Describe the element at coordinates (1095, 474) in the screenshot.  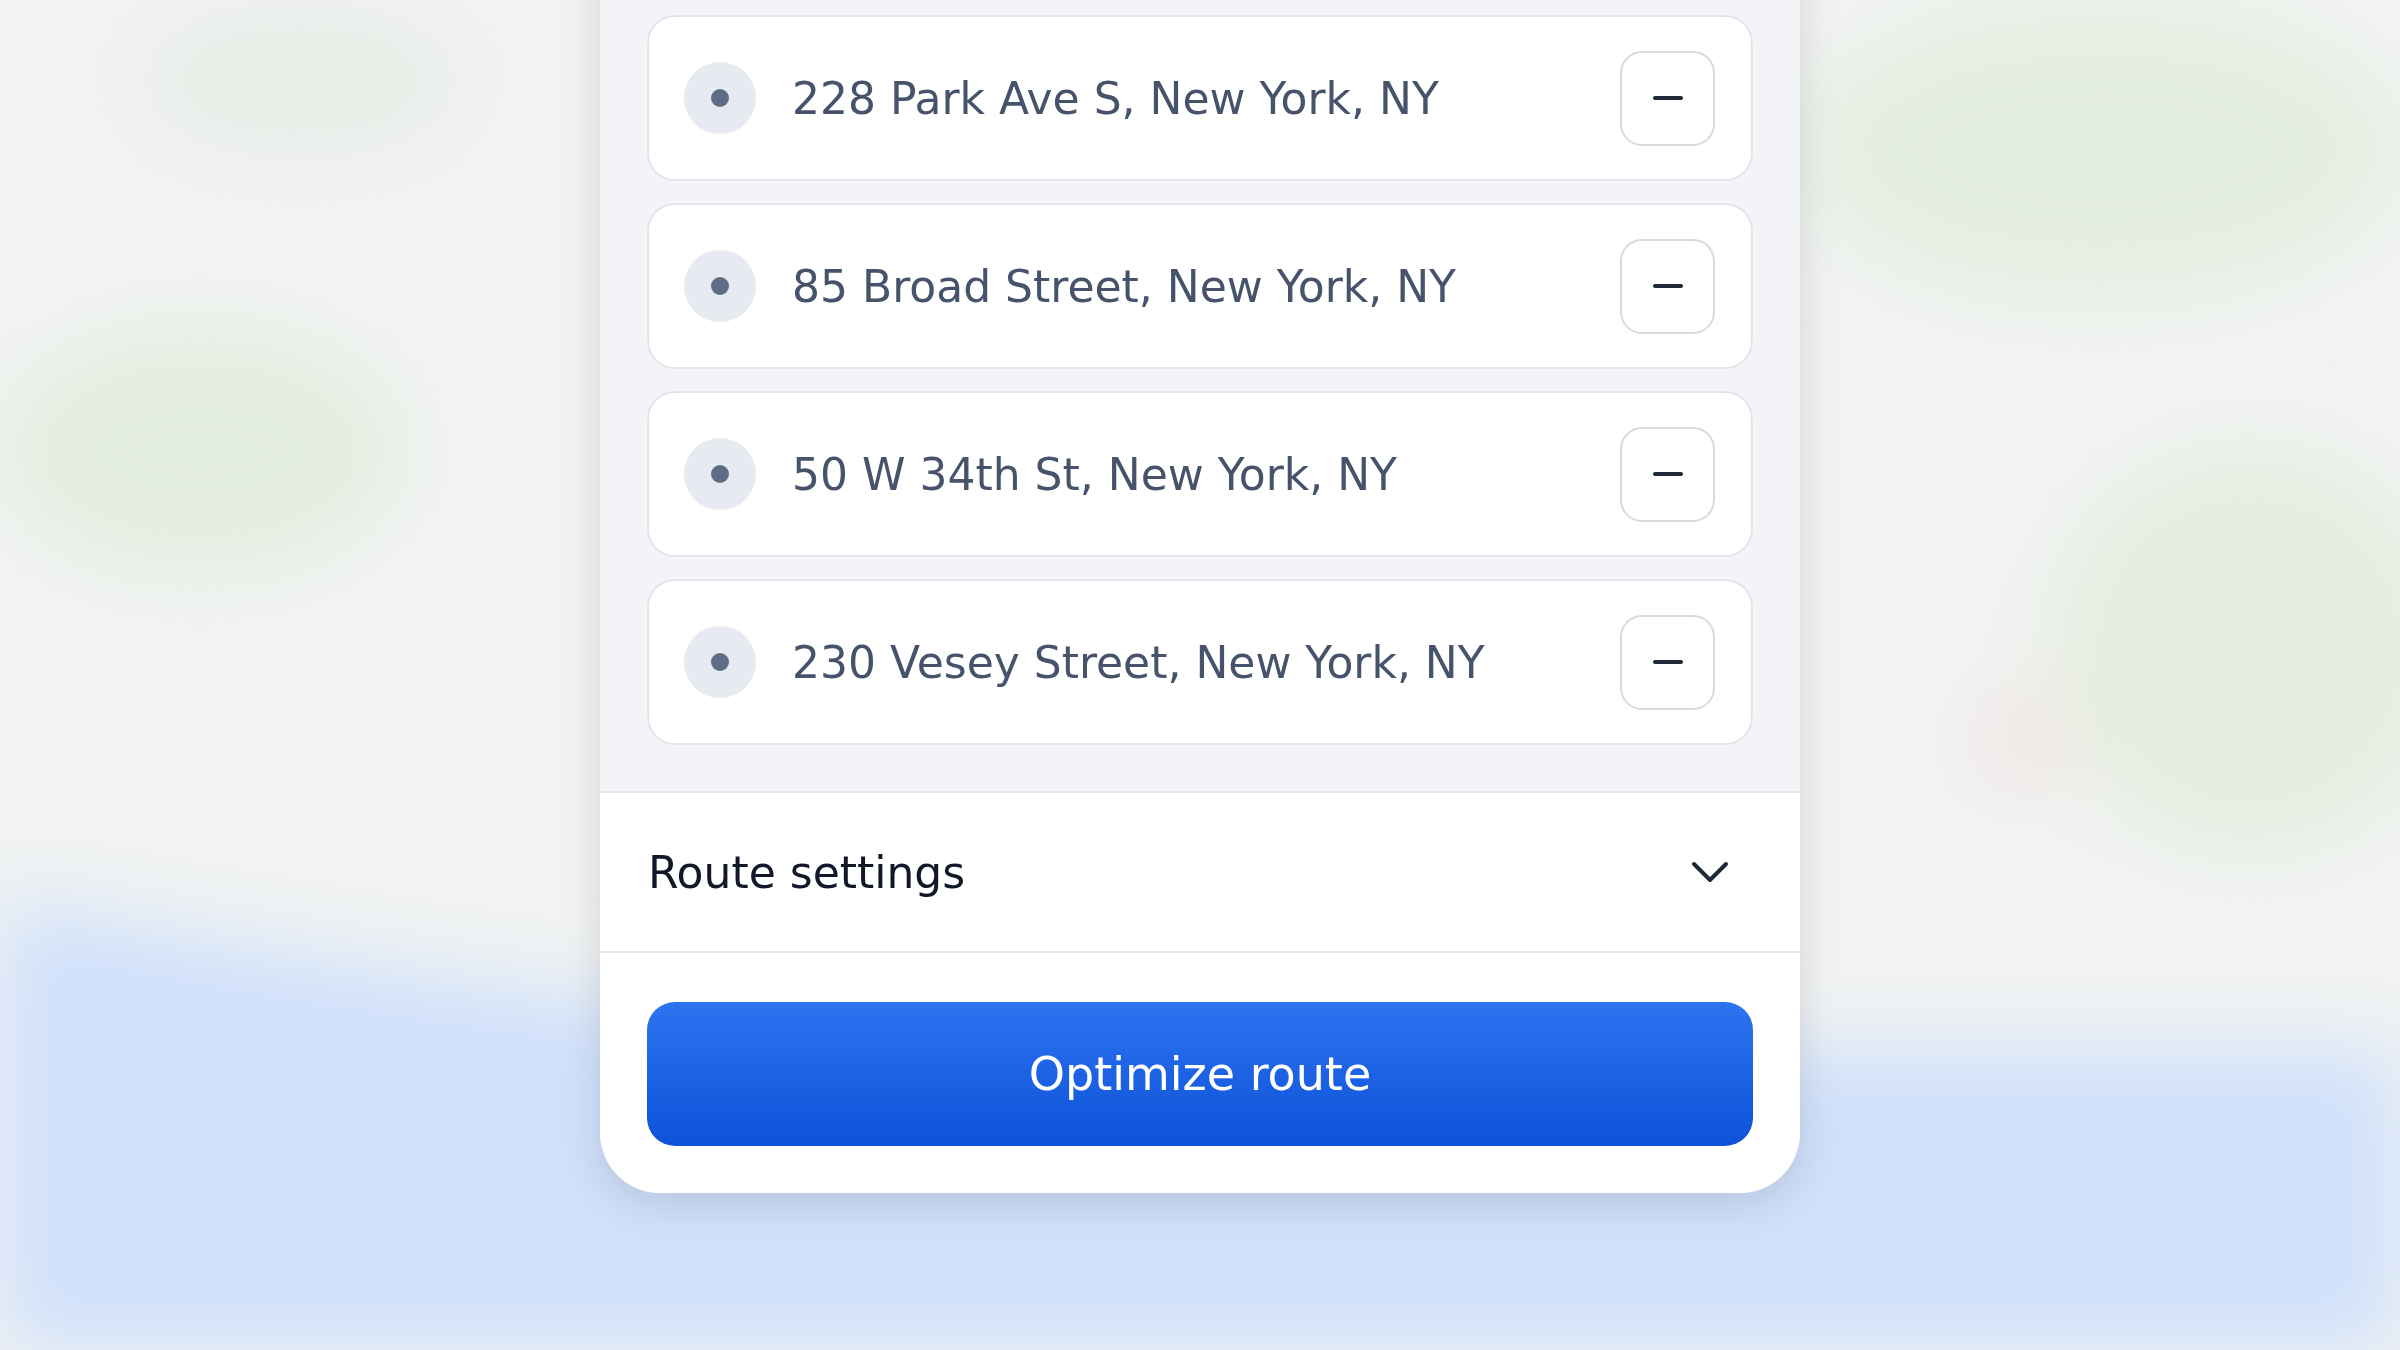
I see `stop-address: 50 W 34th St, New York, NY` at that location.